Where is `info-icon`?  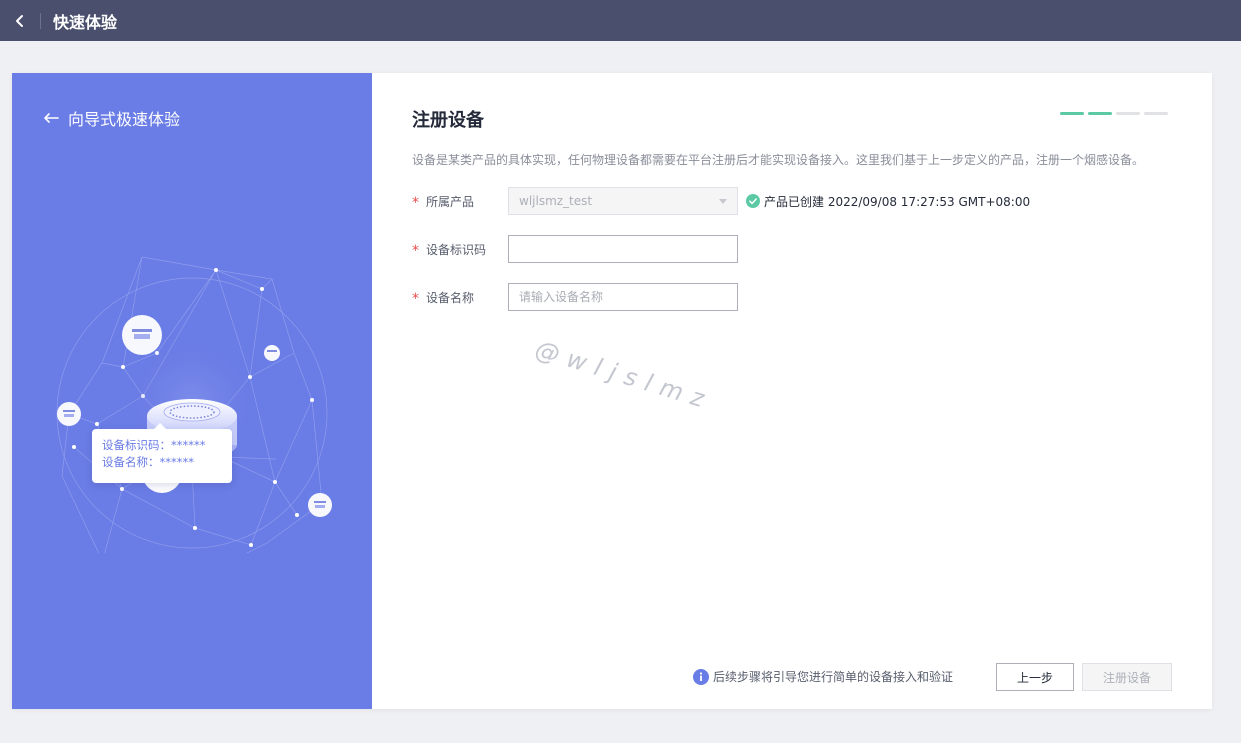
info-icon is located at coordinates (701, 676).